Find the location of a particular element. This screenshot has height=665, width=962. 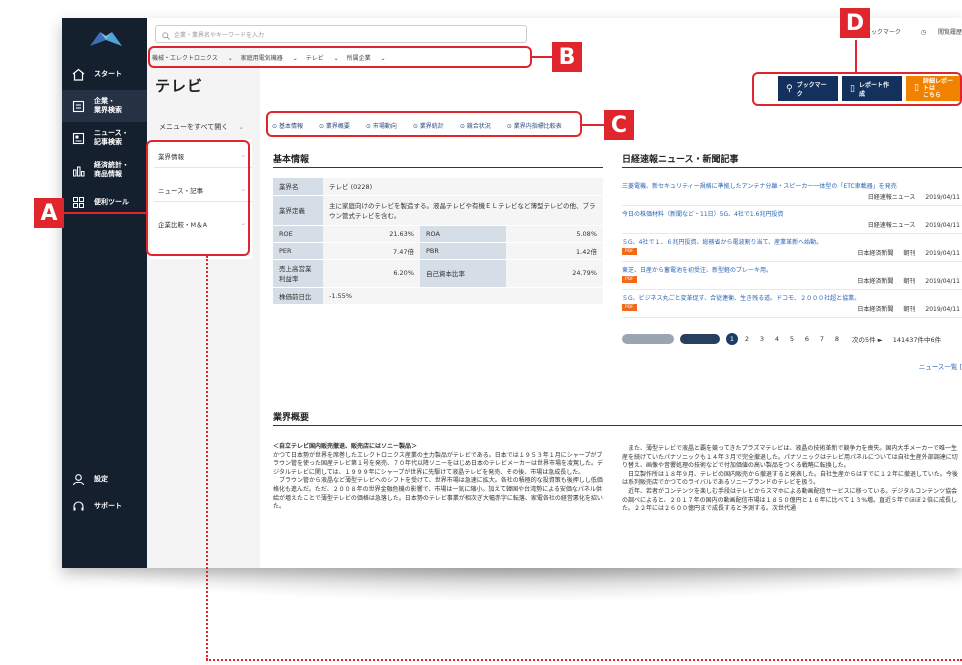

page-button: 5 is located at coordinates (792, 339).